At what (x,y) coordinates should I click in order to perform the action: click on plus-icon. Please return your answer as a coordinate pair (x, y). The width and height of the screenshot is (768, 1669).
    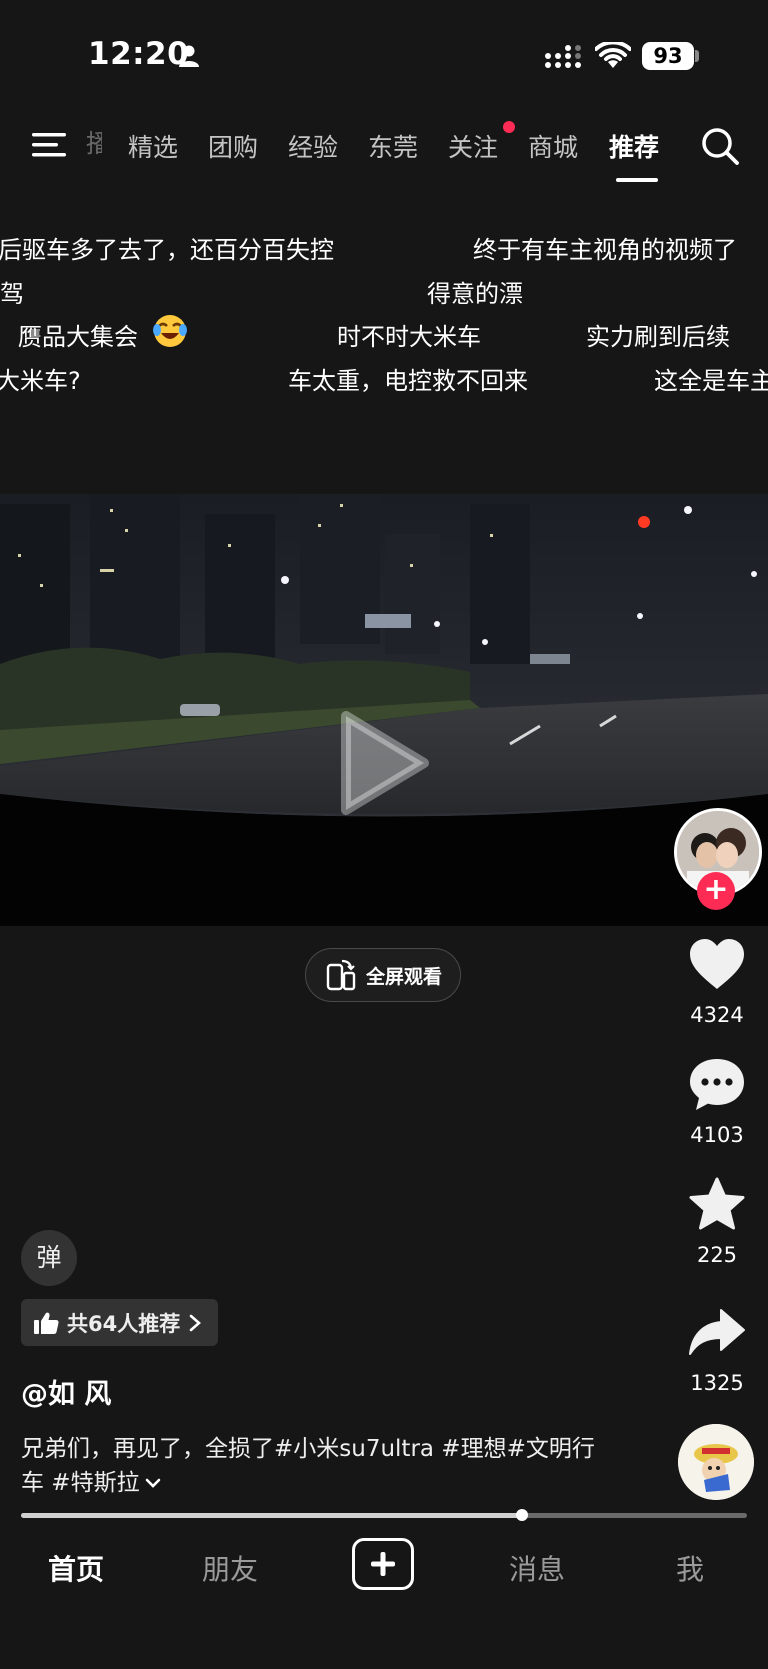
    Looking at the image, I should click on (383, 1564).